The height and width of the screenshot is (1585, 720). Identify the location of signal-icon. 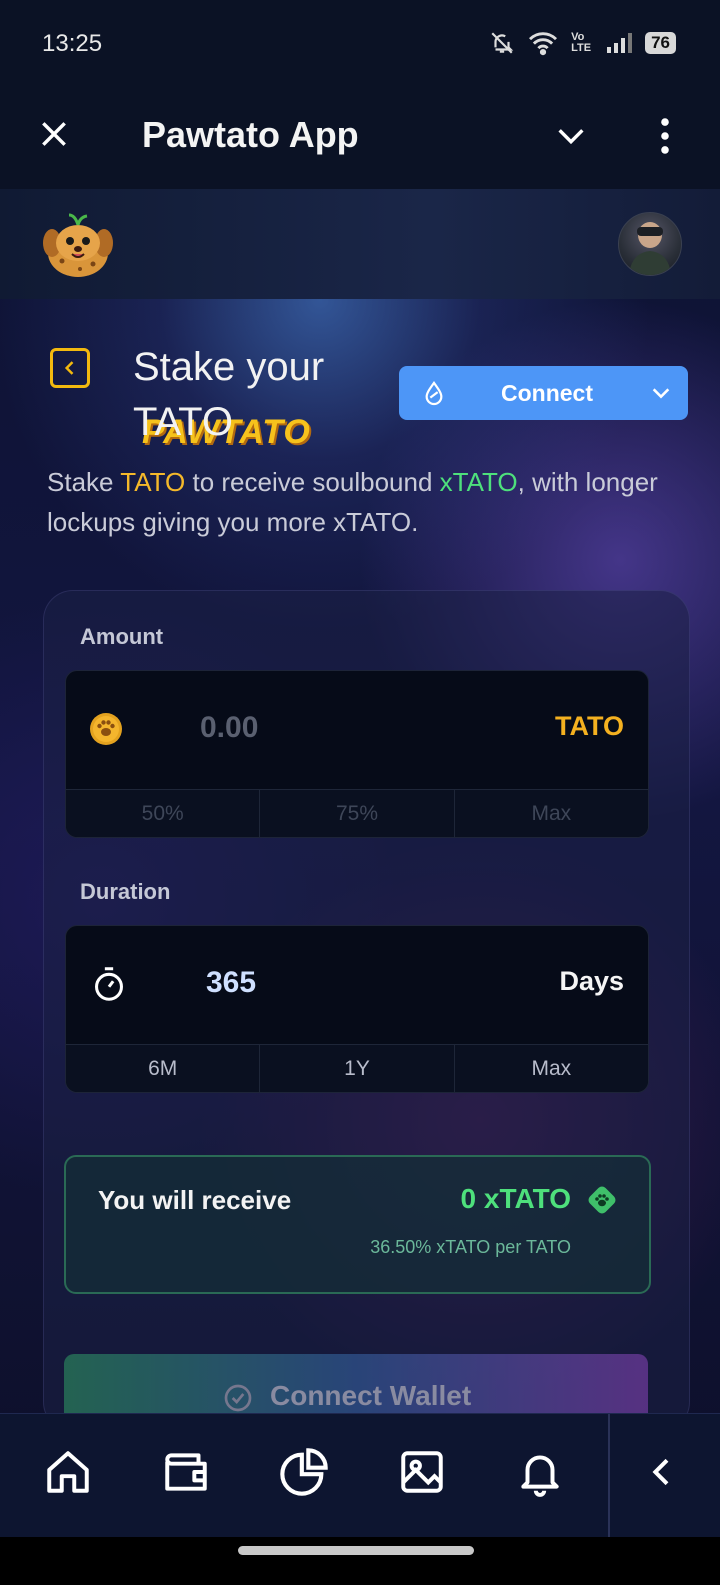
(620, 43).